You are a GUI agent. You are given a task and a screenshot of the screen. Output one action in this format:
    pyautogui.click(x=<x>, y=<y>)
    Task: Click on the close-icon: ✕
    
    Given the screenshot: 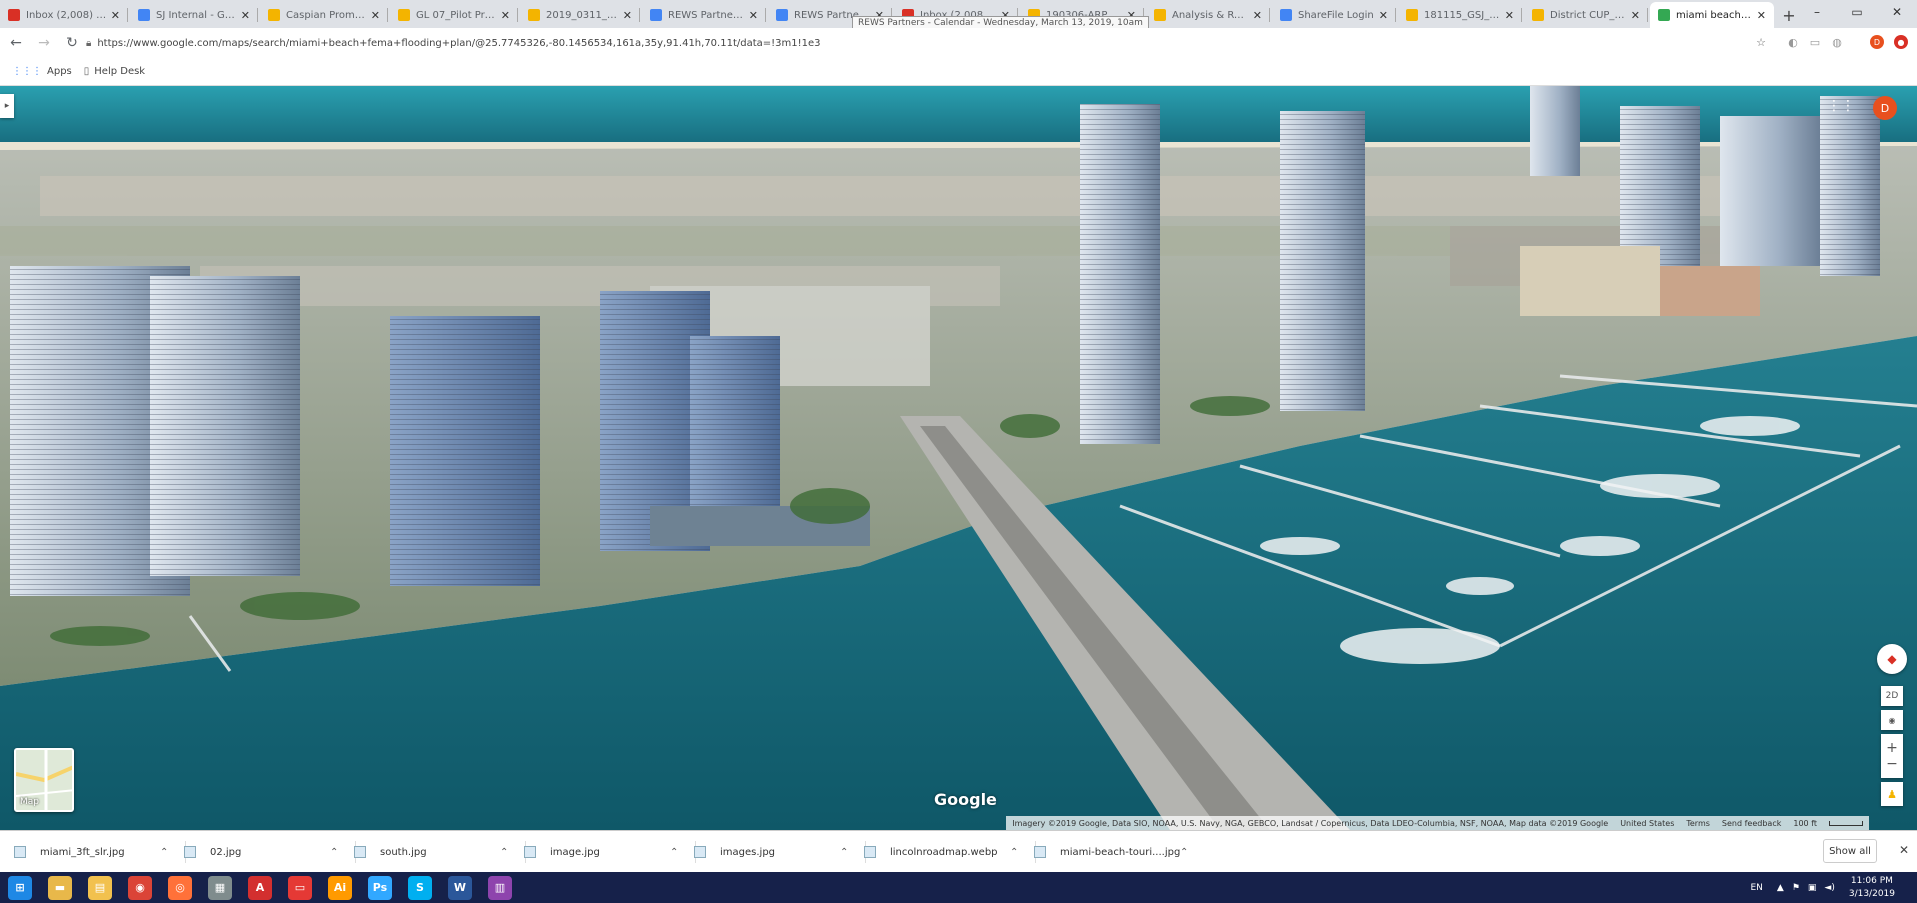 What is the action you would take?
    pyautogui.click(x=1903, y=850)
    